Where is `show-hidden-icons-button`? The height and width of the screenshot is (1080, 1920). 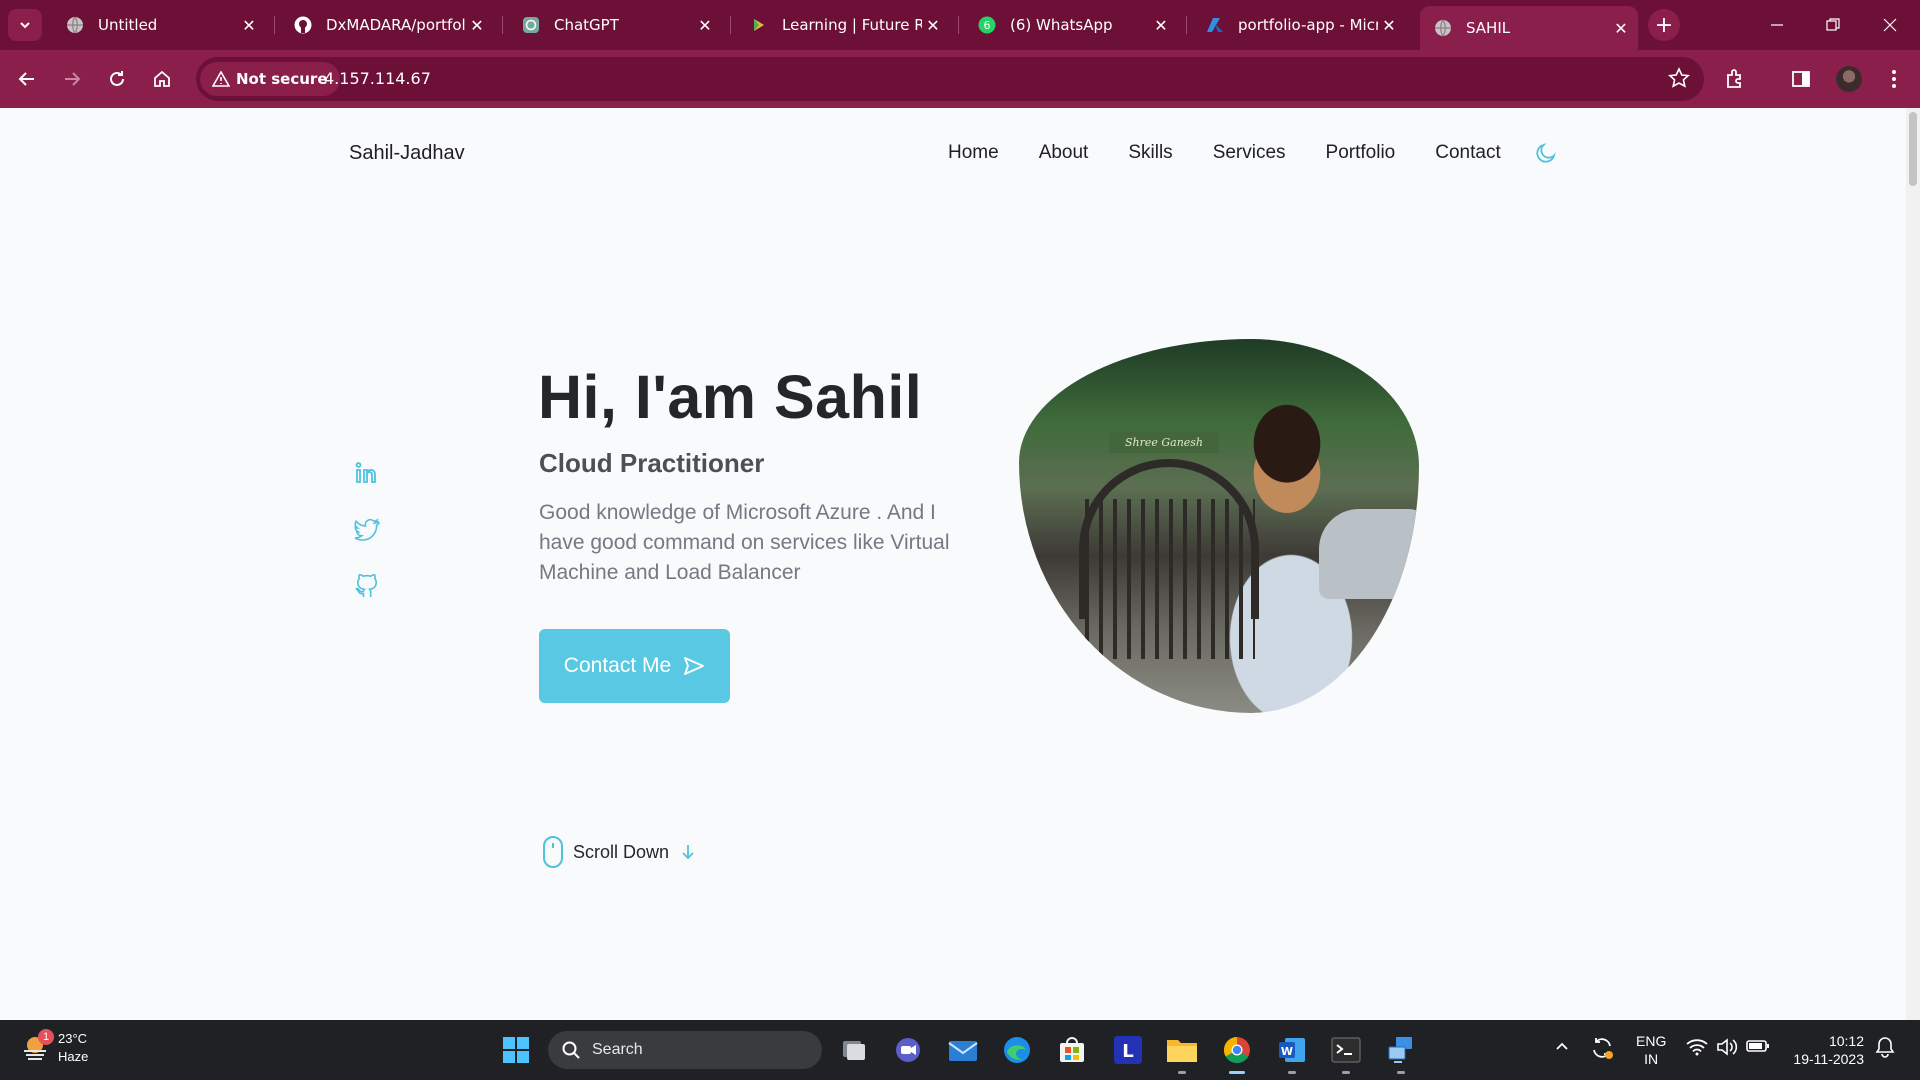 show-hidden-icons-button is located at coordinates (1562, 1048).